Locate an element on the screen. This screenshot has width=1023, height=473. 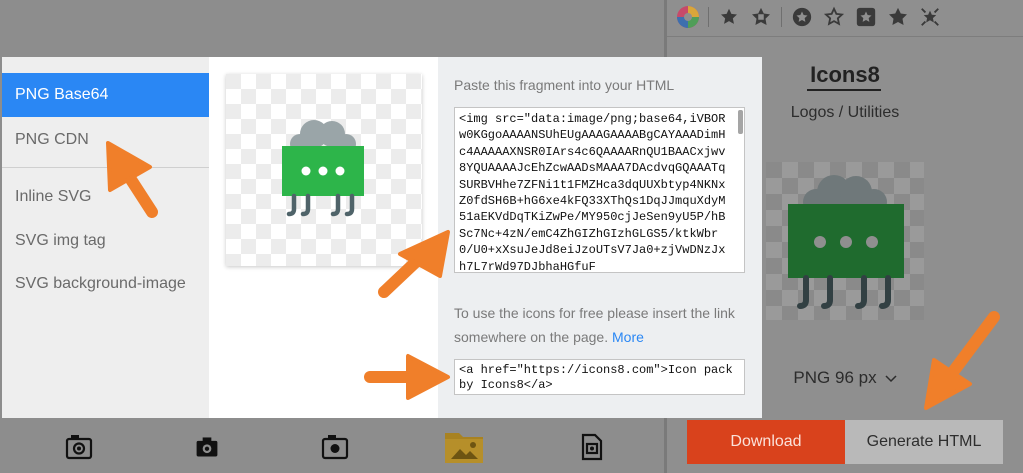
more-link: More is located at coordinates (628, 337).